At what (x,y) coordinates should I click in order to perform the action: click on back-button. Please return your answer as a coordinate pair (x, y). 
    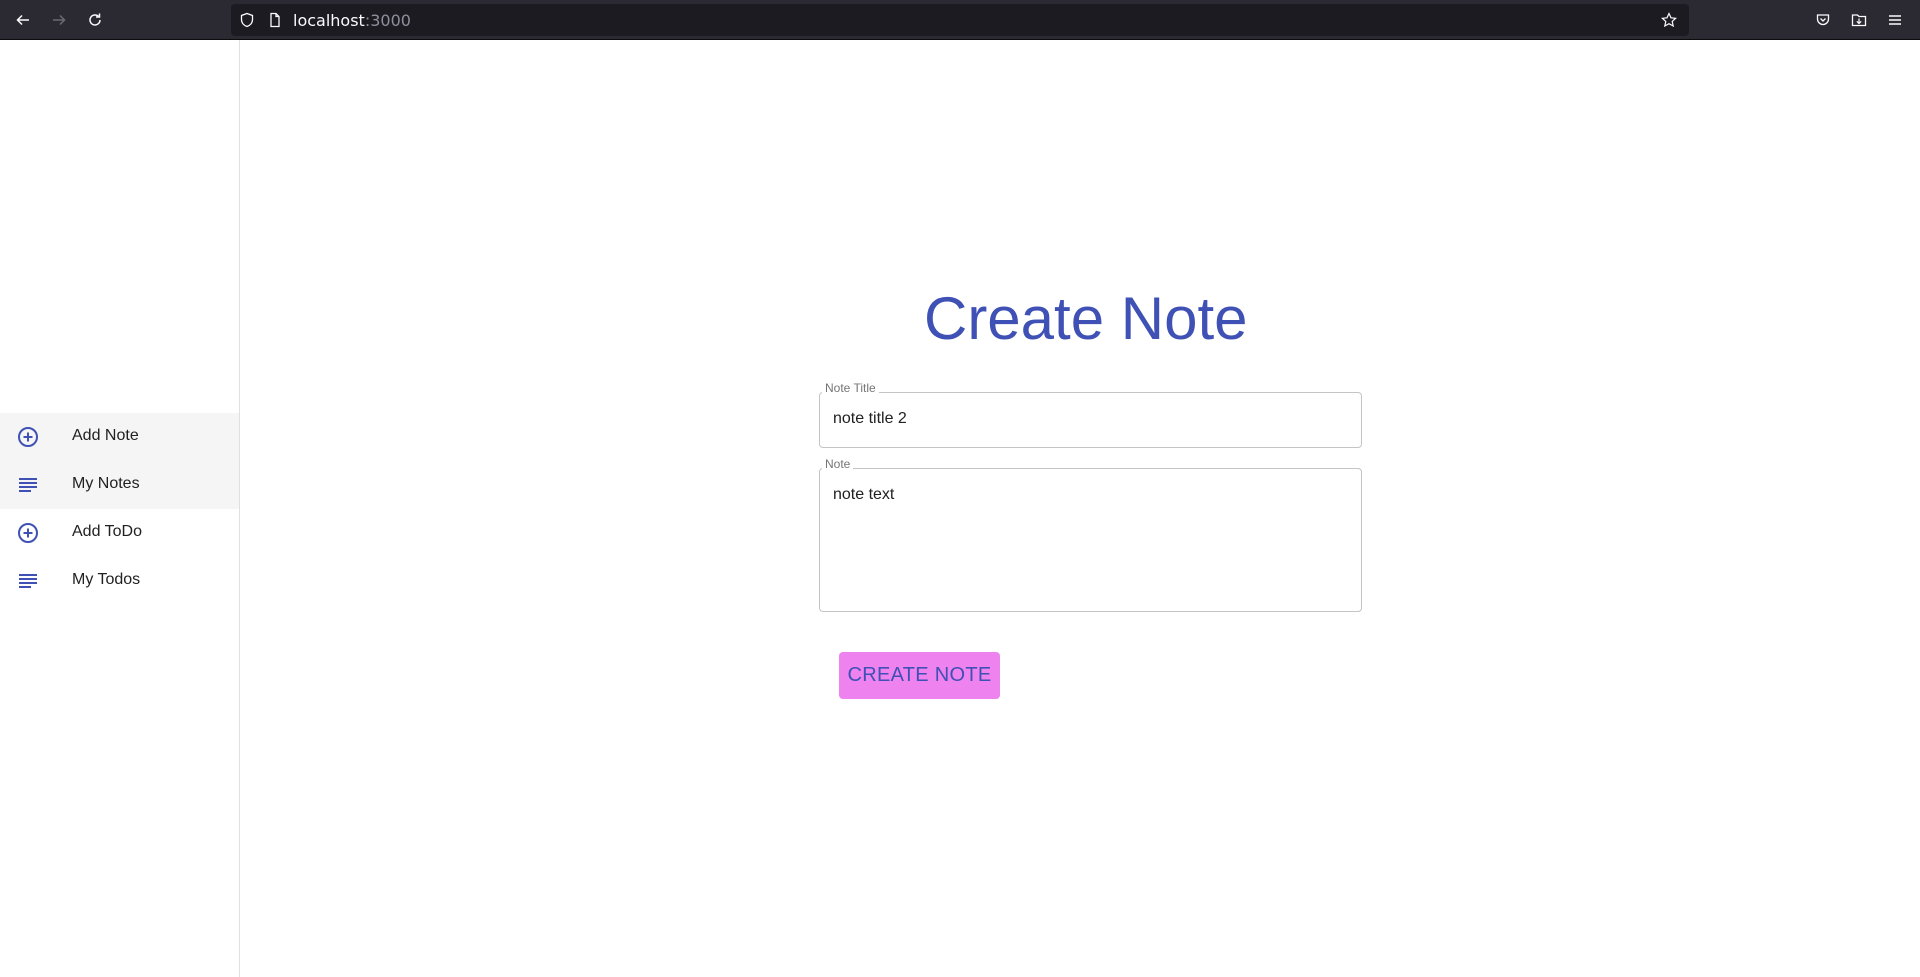
    Looking at the image, I should click on (23, 20).